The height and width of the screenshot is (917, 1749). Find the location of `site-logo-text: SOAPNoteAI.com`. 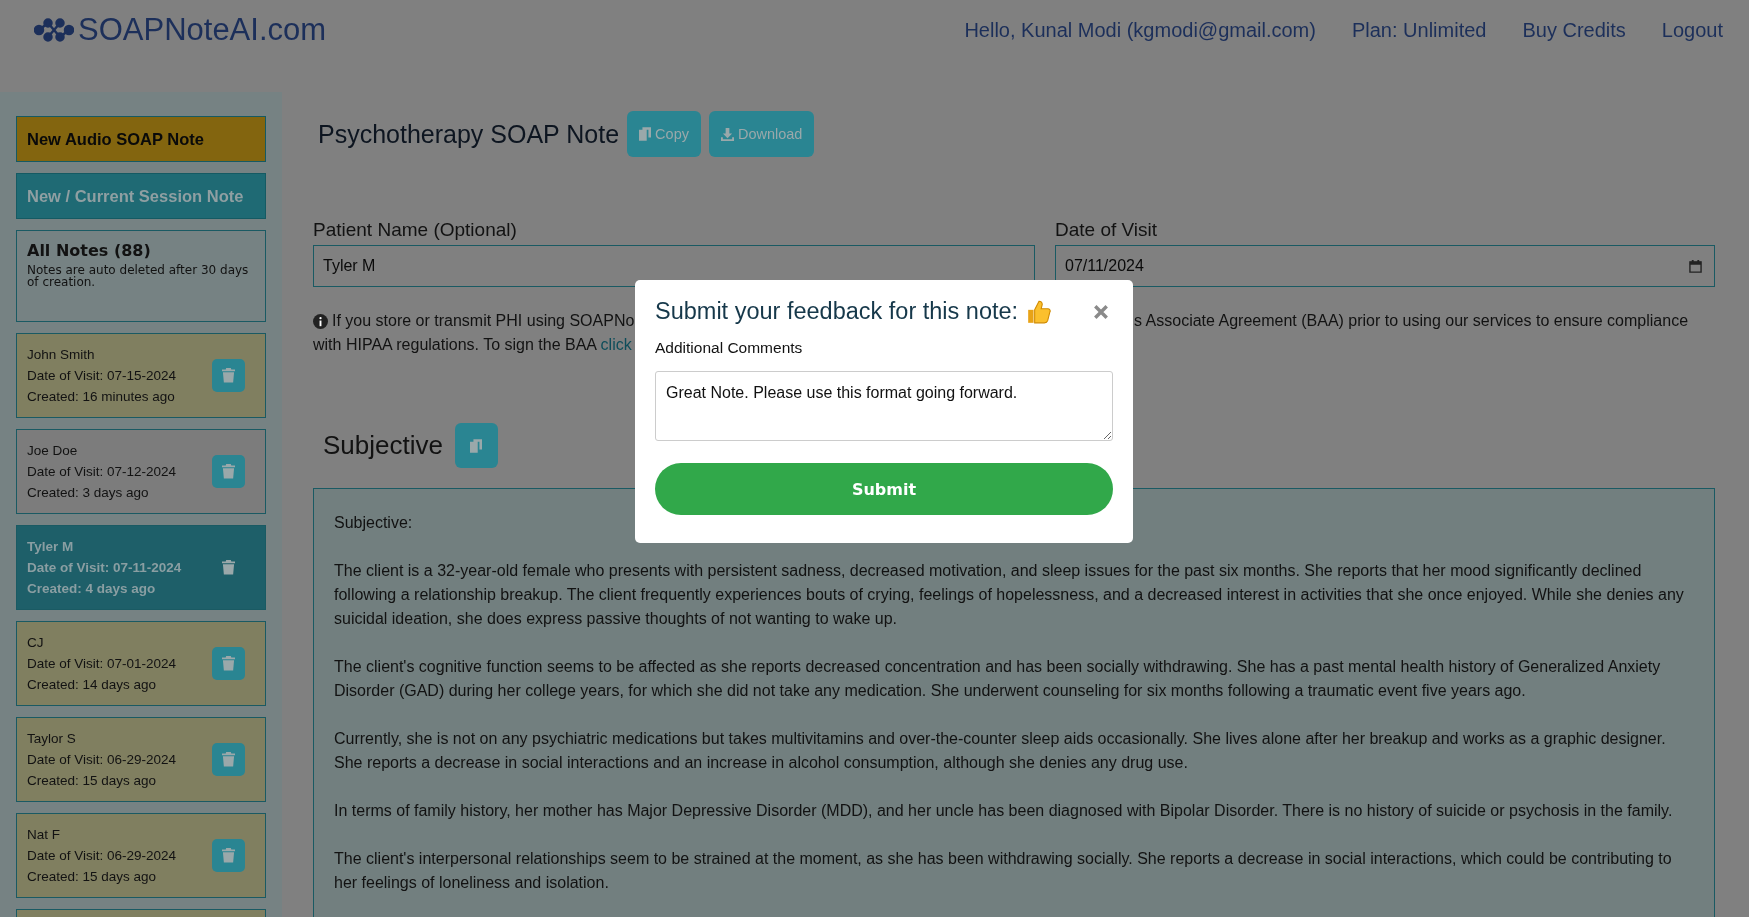

site-logo-text: SOAPNoteAI.com is located at coordinates (202, 30).